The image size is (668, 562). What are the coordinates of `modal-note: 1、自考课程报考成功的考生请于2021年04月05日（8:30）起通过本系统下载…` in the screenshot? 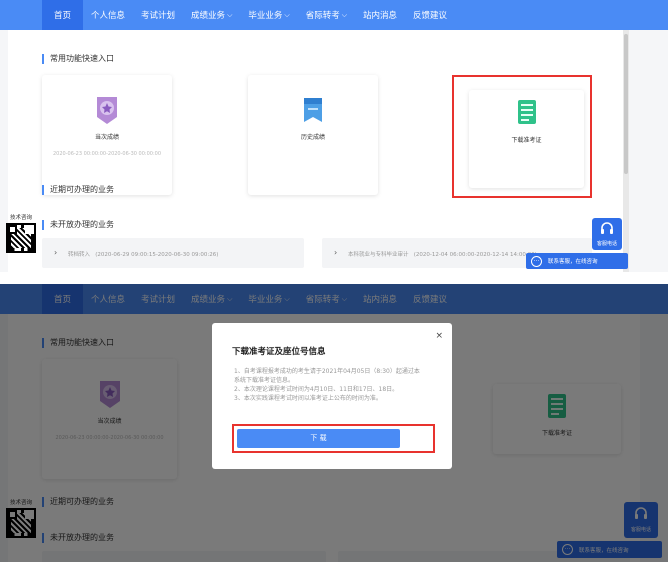 It's located at (327, 376).